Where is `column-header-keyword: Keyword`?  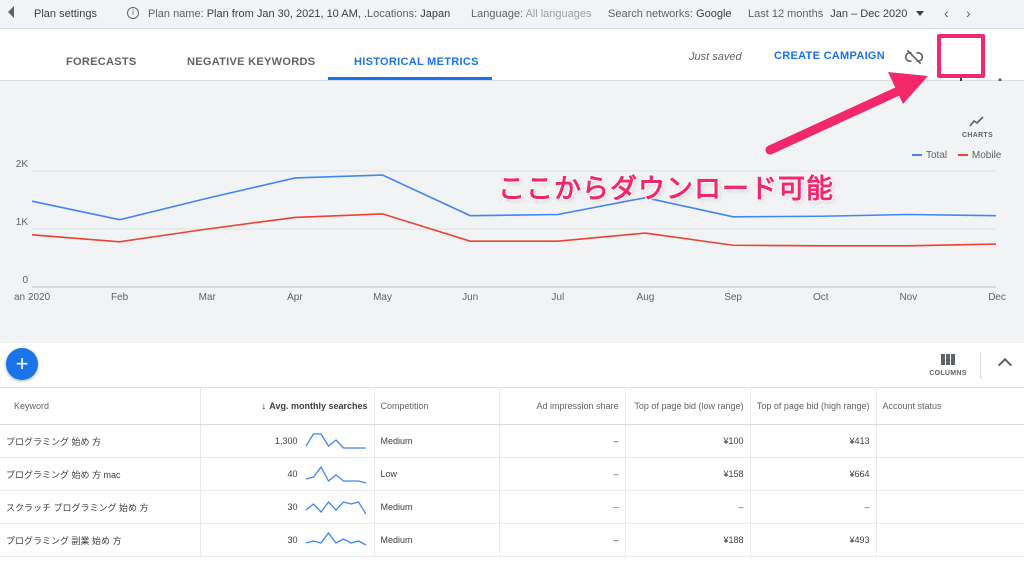
column-header-keyword: Keyword is located at coordinates (100, 406).